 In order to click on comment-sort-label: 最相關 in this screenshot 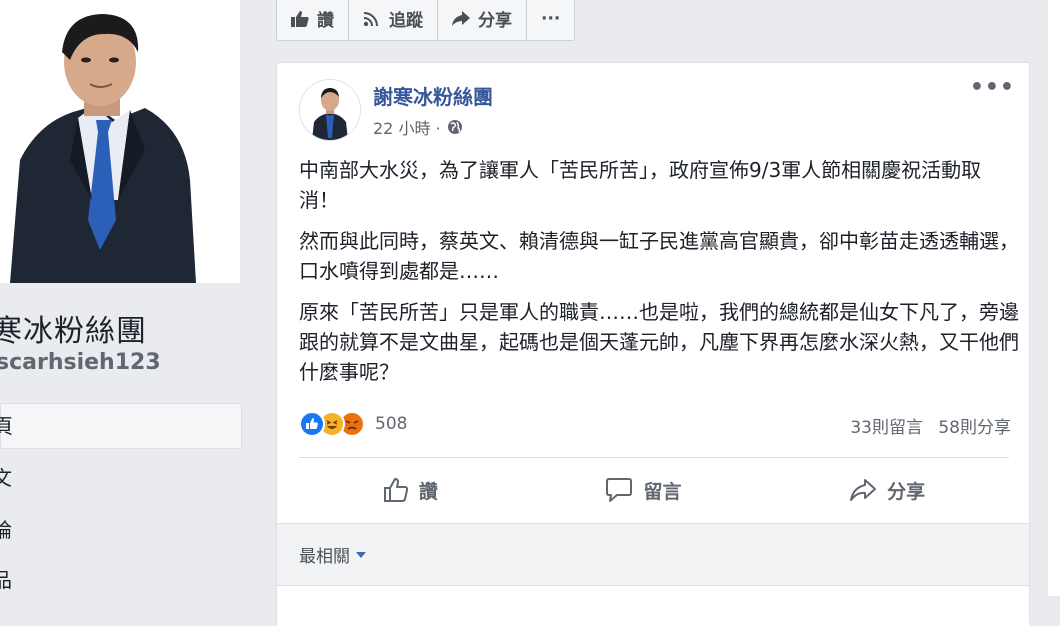, I will do `click(324, 557)`.